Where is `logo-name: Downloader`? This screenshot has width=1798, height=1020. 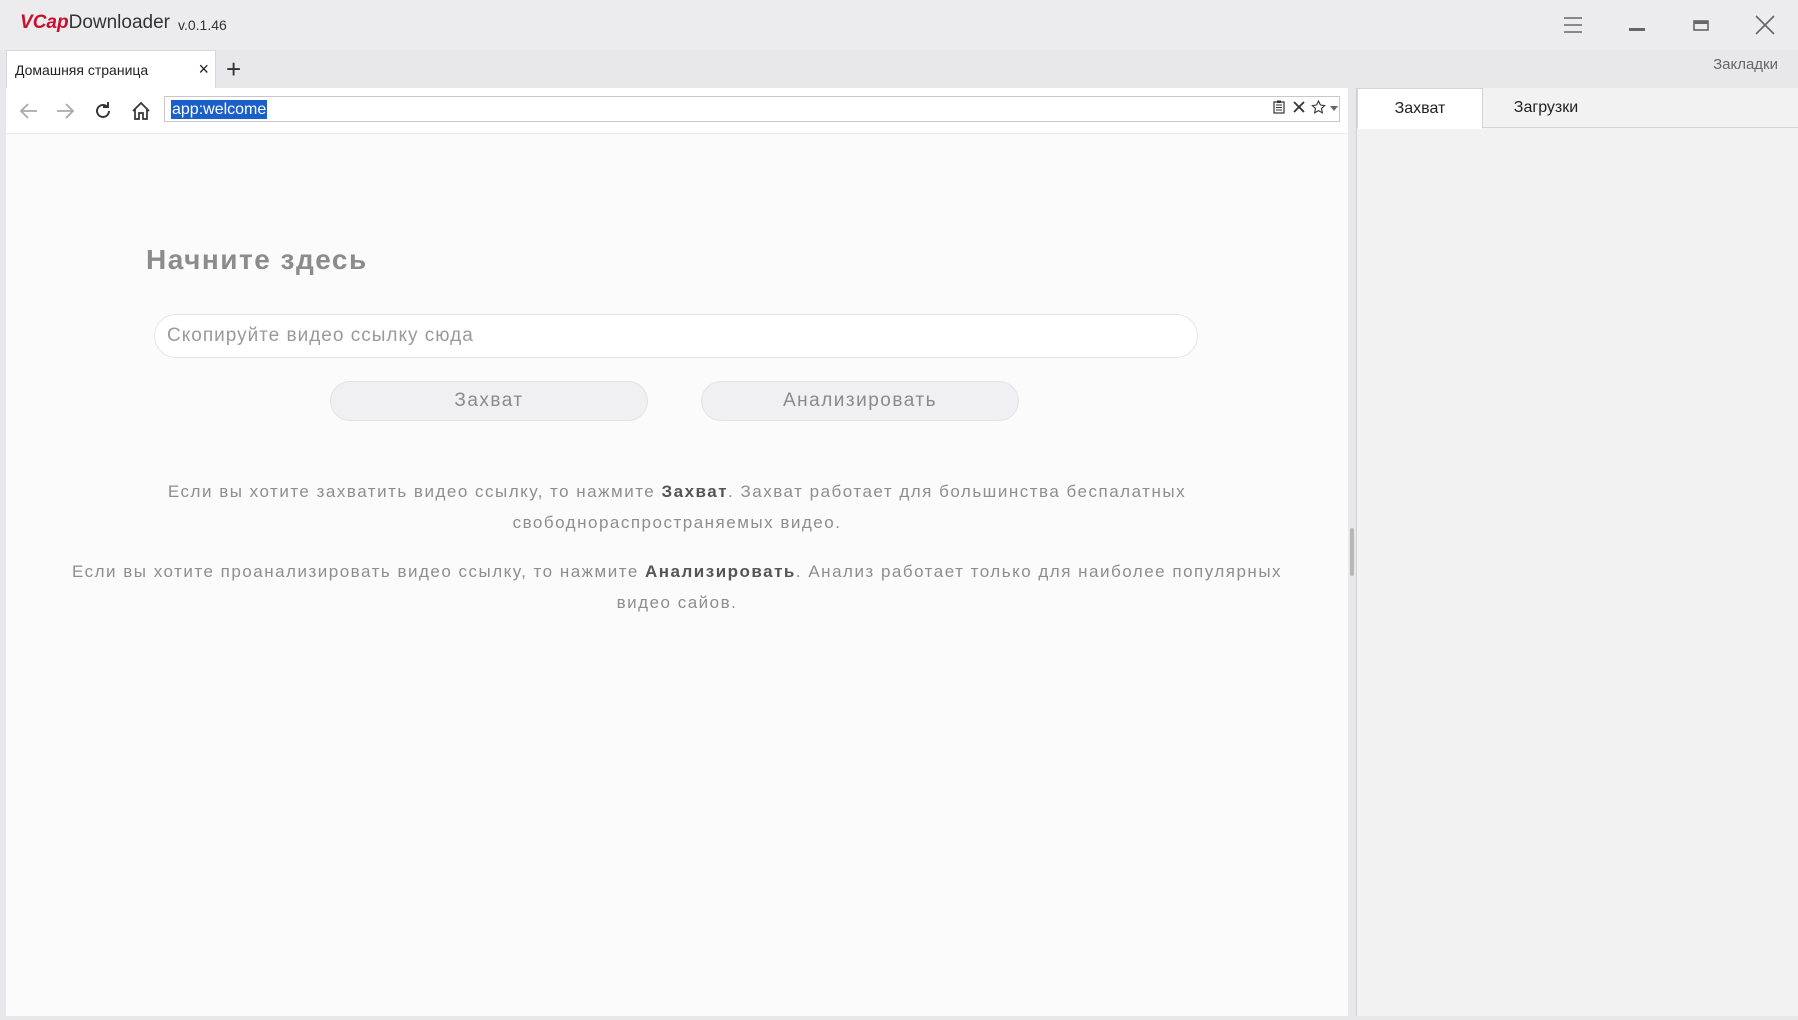 logo-name: Downloader is located at coordinates (119, 22).